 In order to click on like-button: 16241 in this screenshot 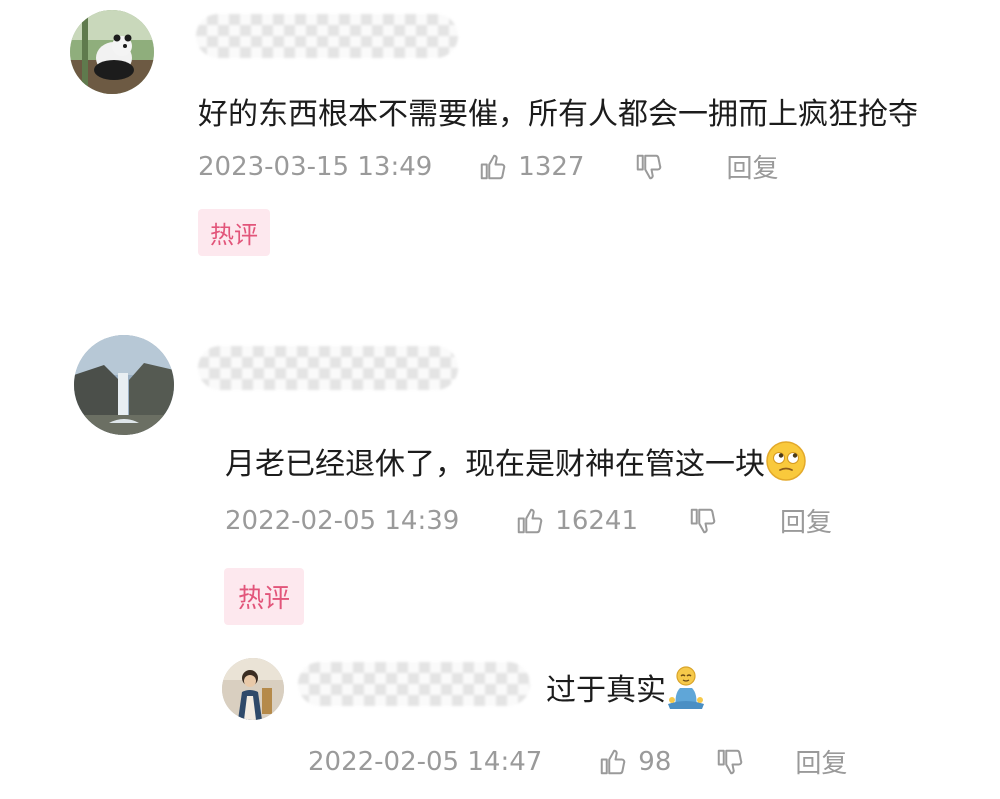, I will do `click(576, 521)`.